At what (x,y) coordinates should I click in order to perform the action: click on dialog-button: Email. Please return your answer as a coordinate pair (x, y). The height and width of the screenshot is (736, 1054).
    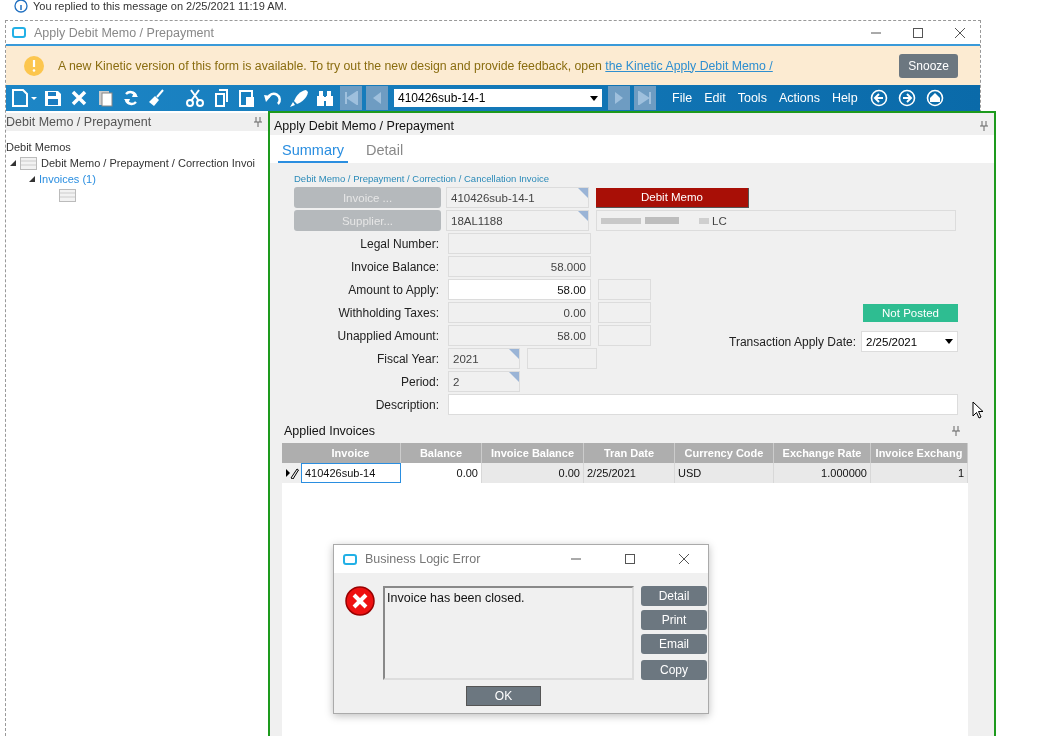
    Looking at the image, I should click on (674, 644).